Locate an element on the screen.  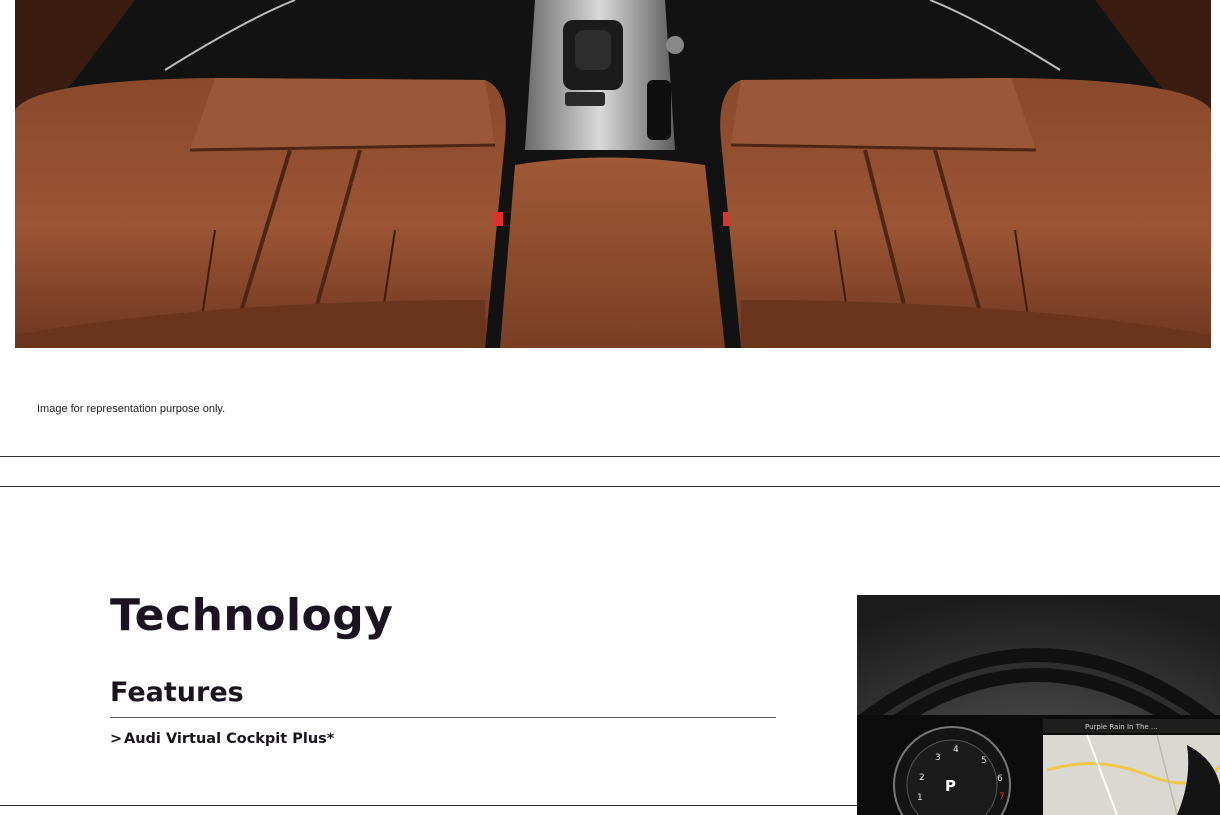
feature-item-virtual-cockpit: > Audi Virtual Cockpit Plus* is located at coordinates (222, 739).